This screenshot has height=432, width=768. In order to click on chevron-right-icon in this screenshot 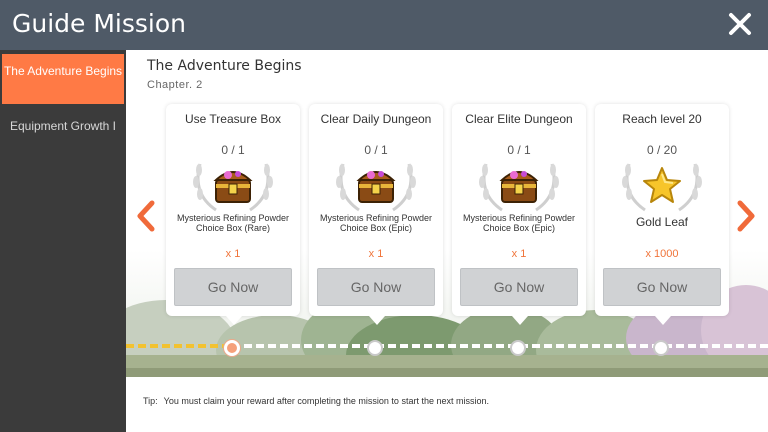, I will do `click(746, 216)`.